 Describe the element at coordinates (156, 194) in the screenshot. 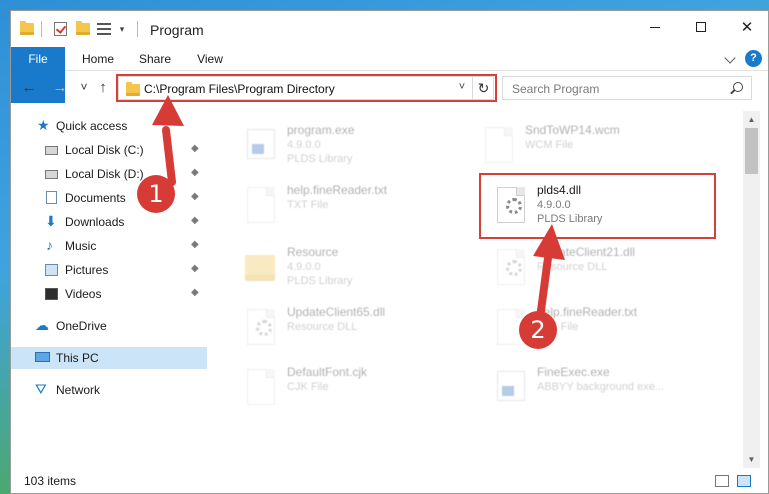

I see `callout-badge-1: 1` at that location.